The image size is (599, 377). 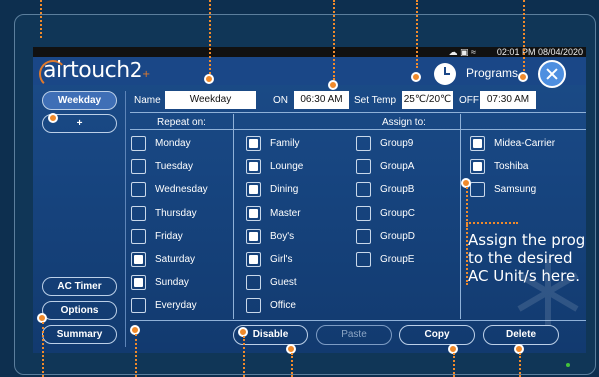 What do you see at coordinates (445, 74) in the screenshot?
I see `clock-icon` at bounding box center [445, 74].